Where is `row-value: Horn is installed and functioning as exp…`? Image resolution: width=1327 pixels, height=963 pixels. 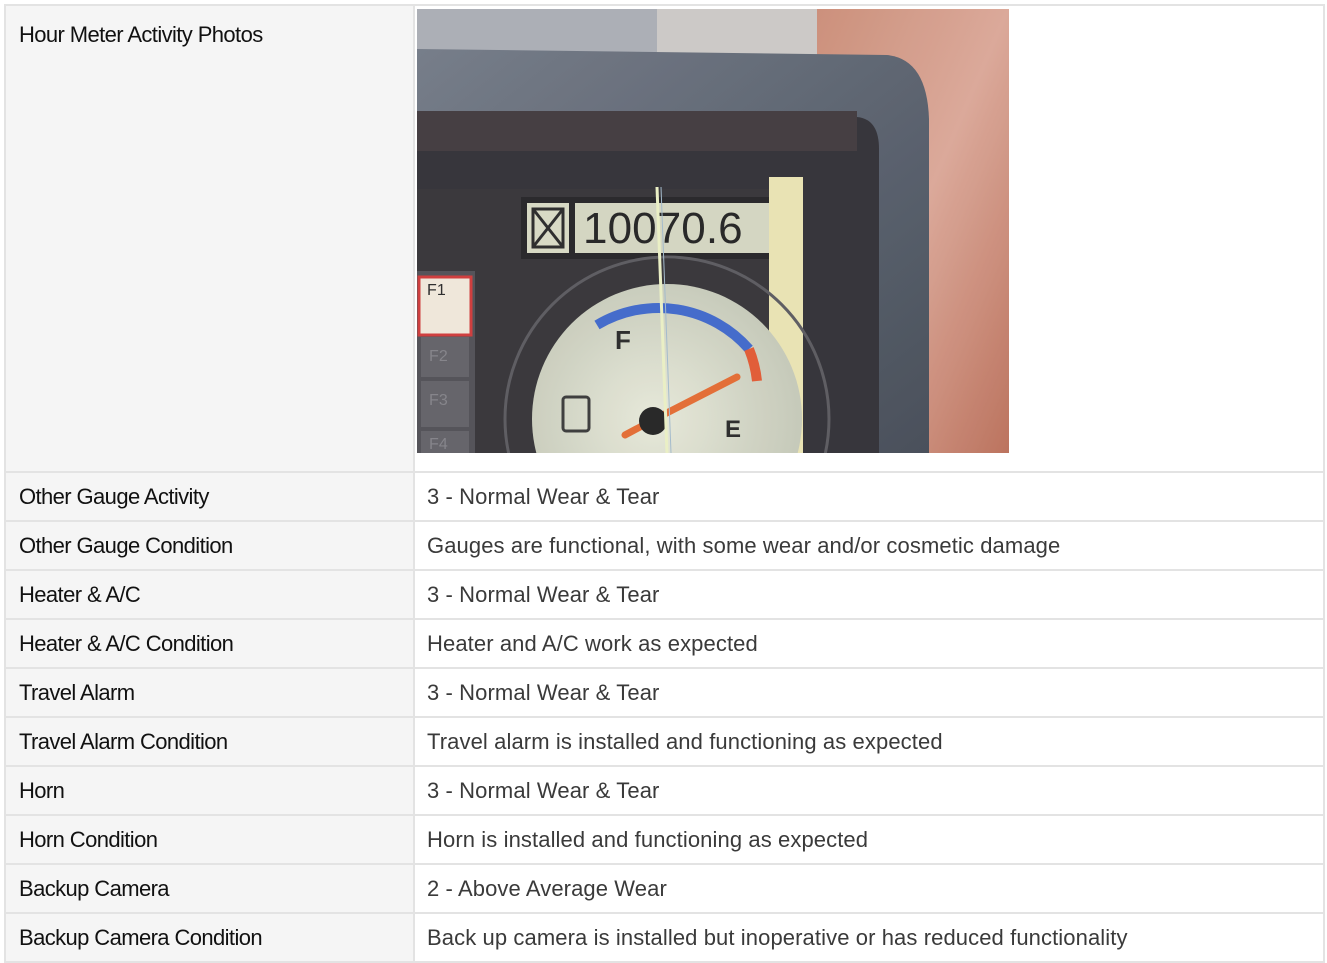
row-value: Horn is installed and functioning as exp… is located at coordinates (869, 839).